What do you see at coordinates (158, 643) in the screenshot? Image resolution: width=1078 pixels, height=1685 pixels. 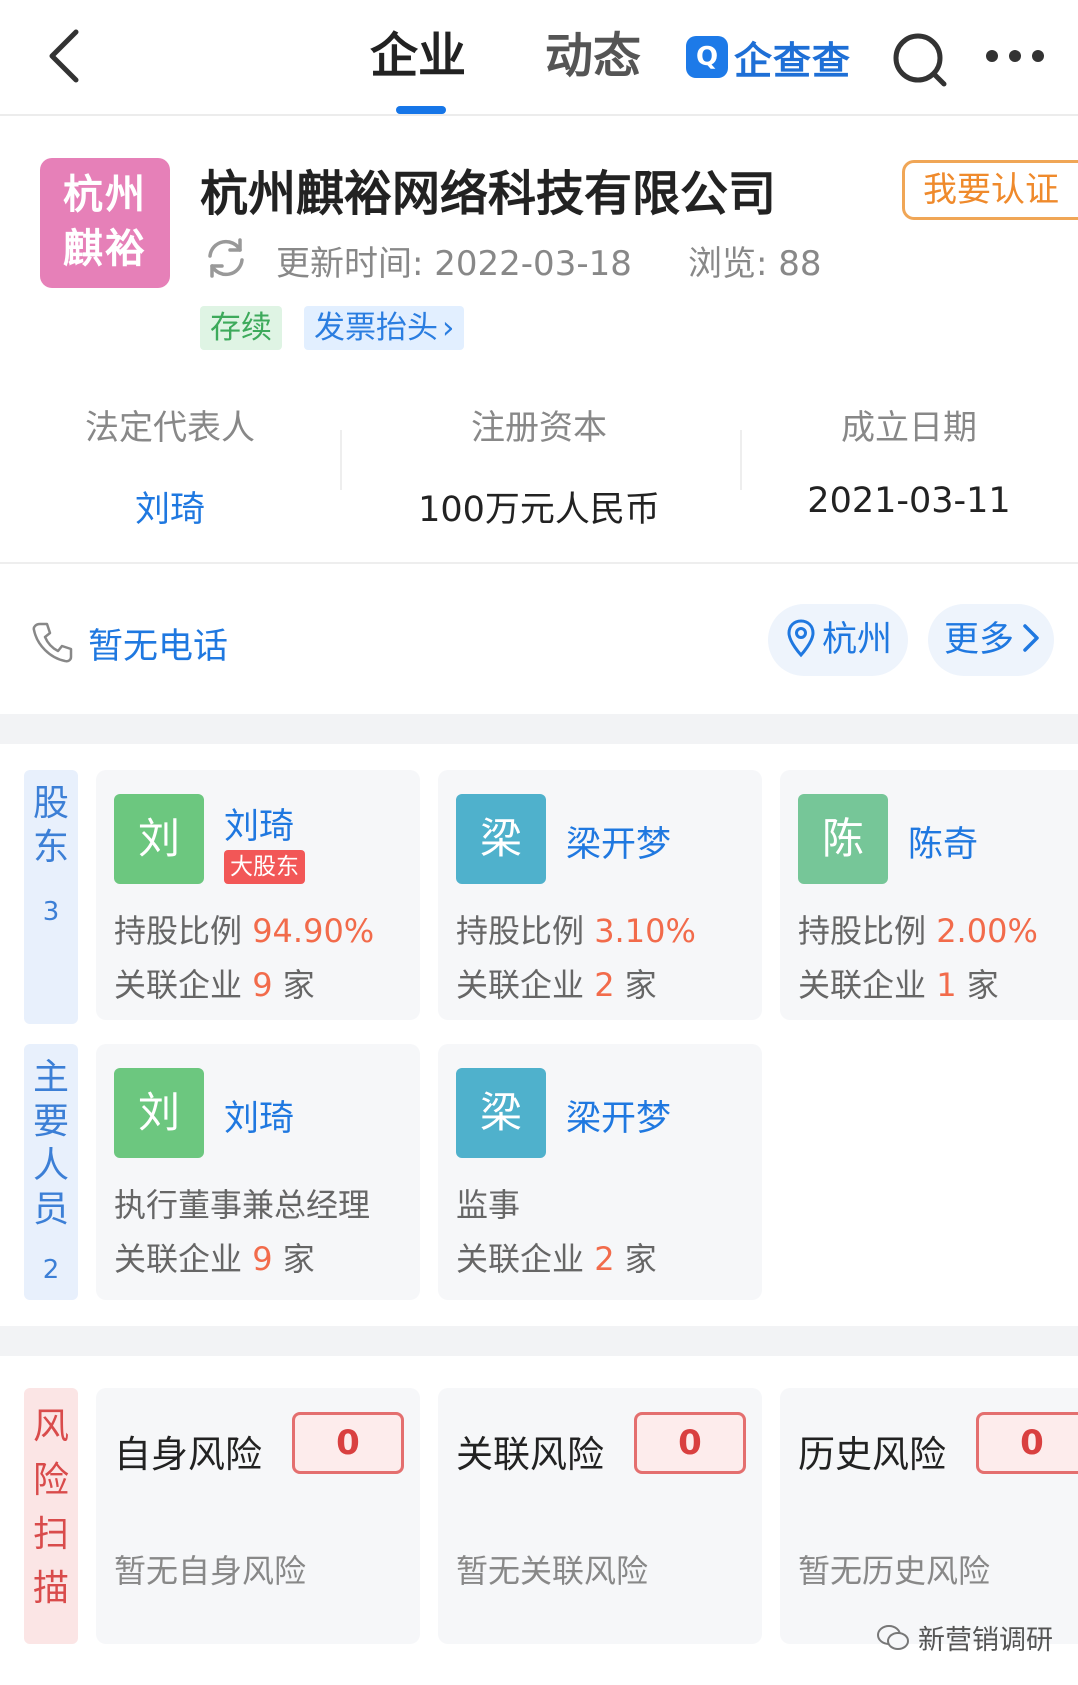 I see `phone-number-link: 暂无电话` at bounding box center [158, 643].